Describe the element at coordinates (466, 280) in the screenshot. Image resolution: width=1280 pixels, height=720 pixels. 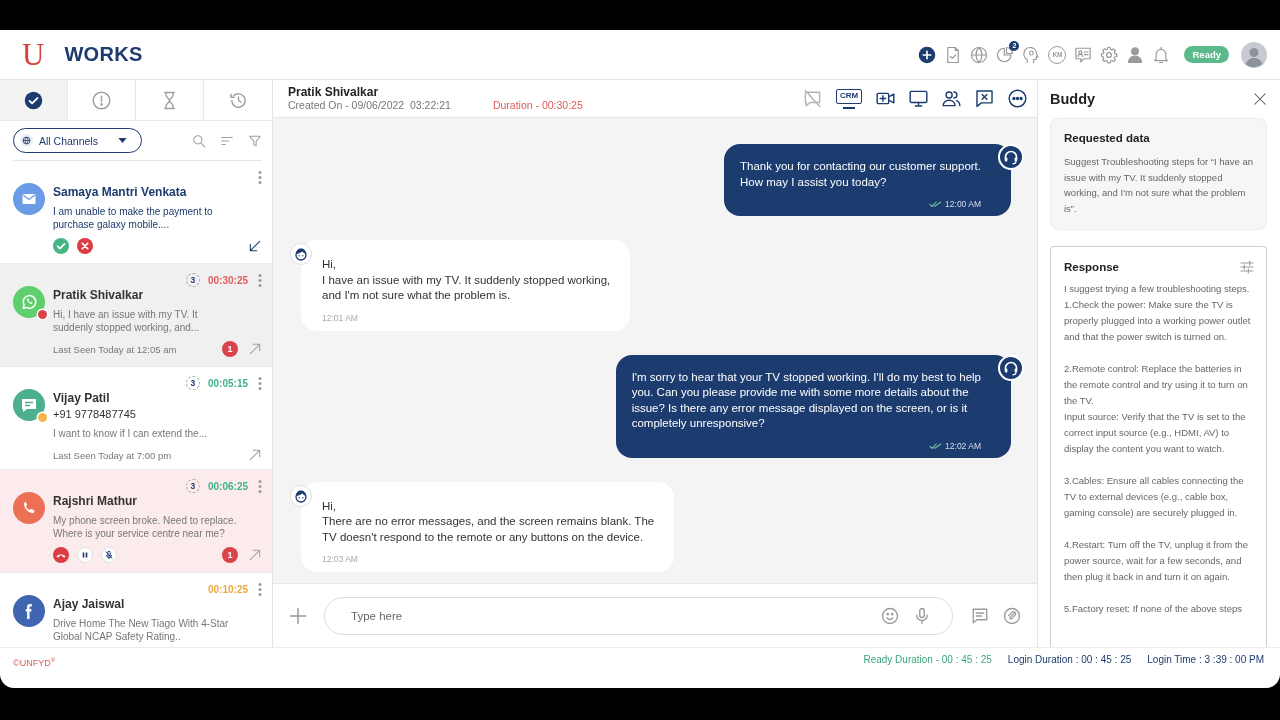
I see `message-text: Hi, I have an issue with my TV. It suddenly stopped working, and I'm not sure what the problem is.` at that location.